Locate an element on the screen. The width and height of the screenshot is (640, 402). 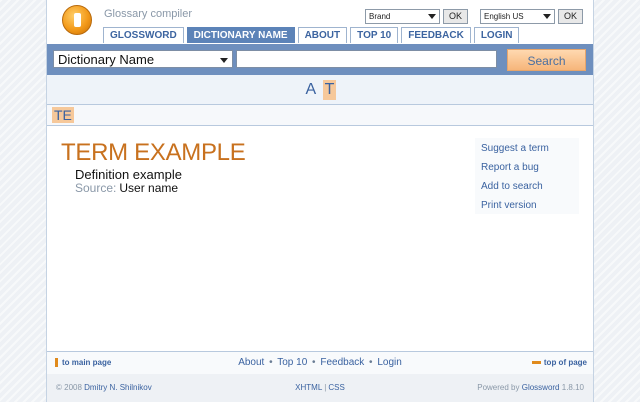
tab-dictionary-name: DICTIONARY NAME is located at coordinates (240, 35).